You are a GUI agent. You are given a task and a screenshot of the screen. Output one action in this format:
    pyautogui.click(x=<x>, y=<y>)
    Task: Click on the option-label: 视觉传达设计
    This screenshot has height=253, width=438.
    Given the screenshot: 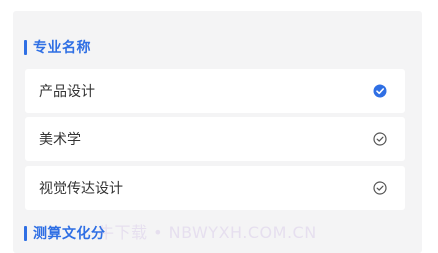 What is the action you would take?
    pyautogui.click(x=81, y=189)
    